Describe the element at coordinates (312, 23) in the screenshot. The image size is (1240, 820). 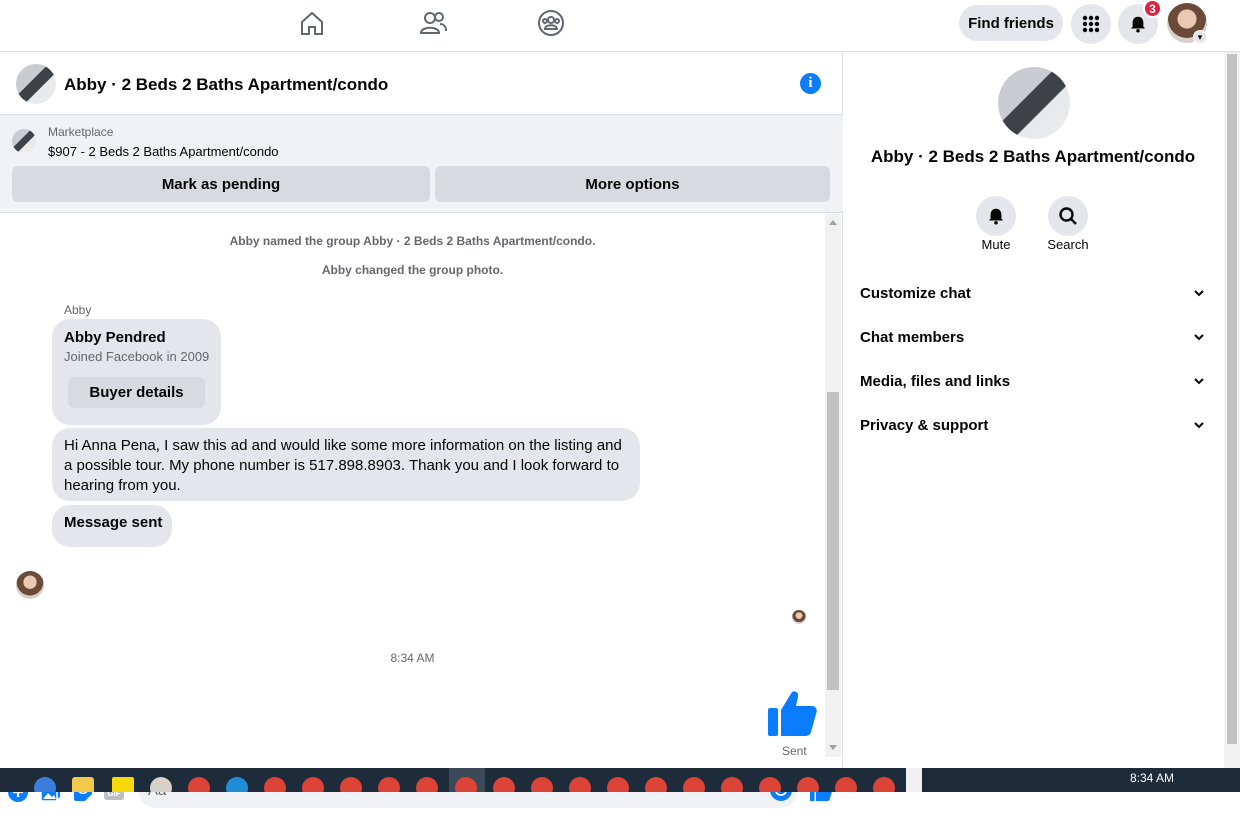
I see `home-icon` at that location.